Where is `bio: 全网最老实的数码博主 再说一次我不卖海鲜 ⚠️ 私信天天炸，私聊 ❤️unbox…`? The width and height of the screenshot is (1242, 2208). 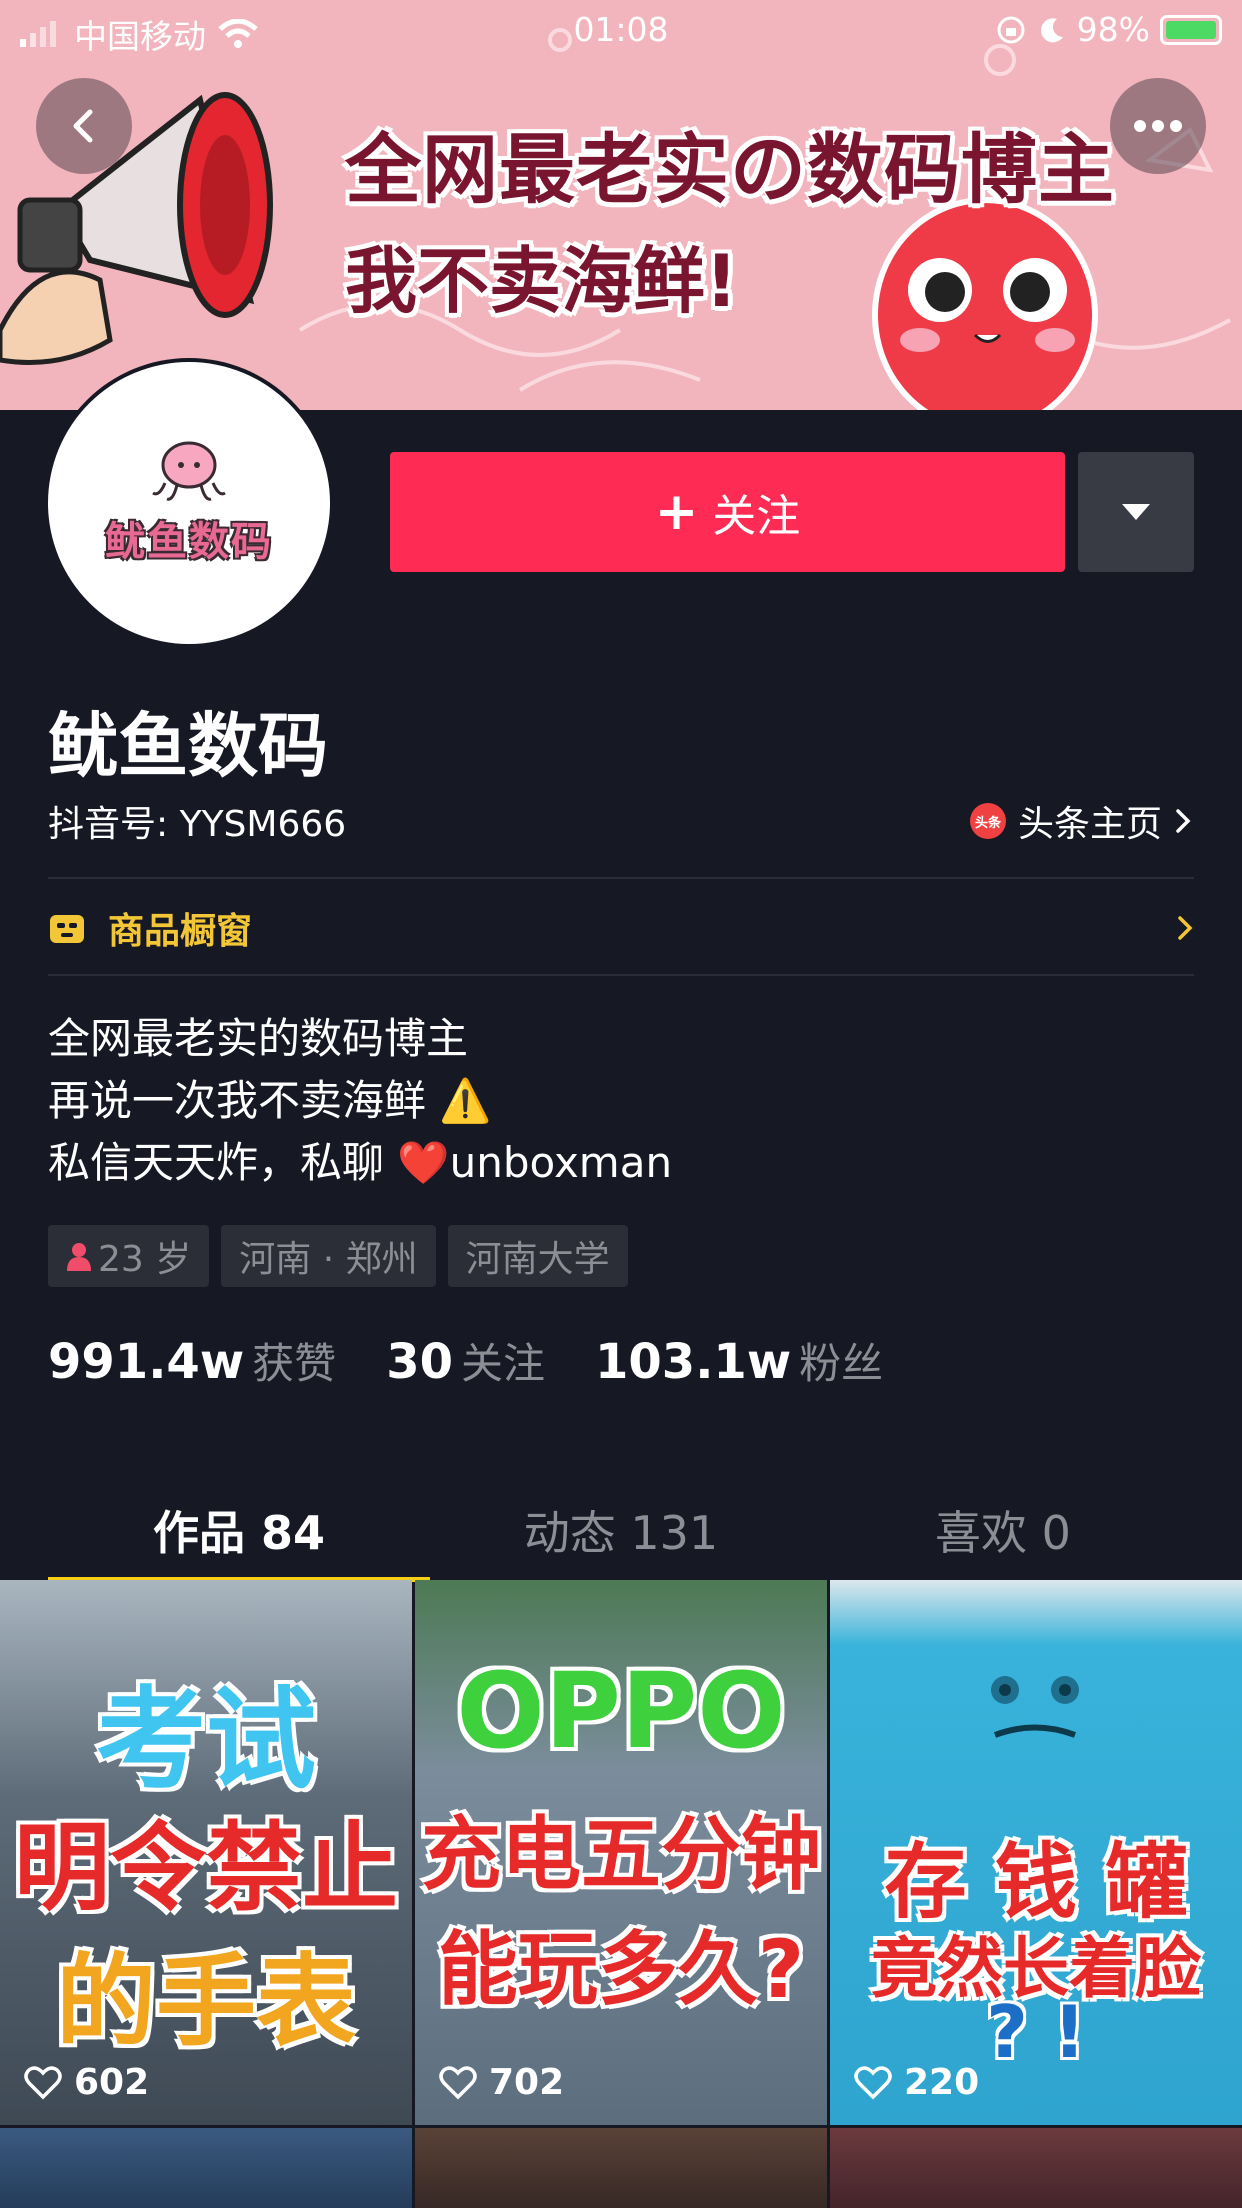 bio: 全网最老实的数码博主 再说一次我不卖海鲜 ⚠️ 私信天天炸，私聊 ❤️unbox… is located at coordinates (360, 1101).